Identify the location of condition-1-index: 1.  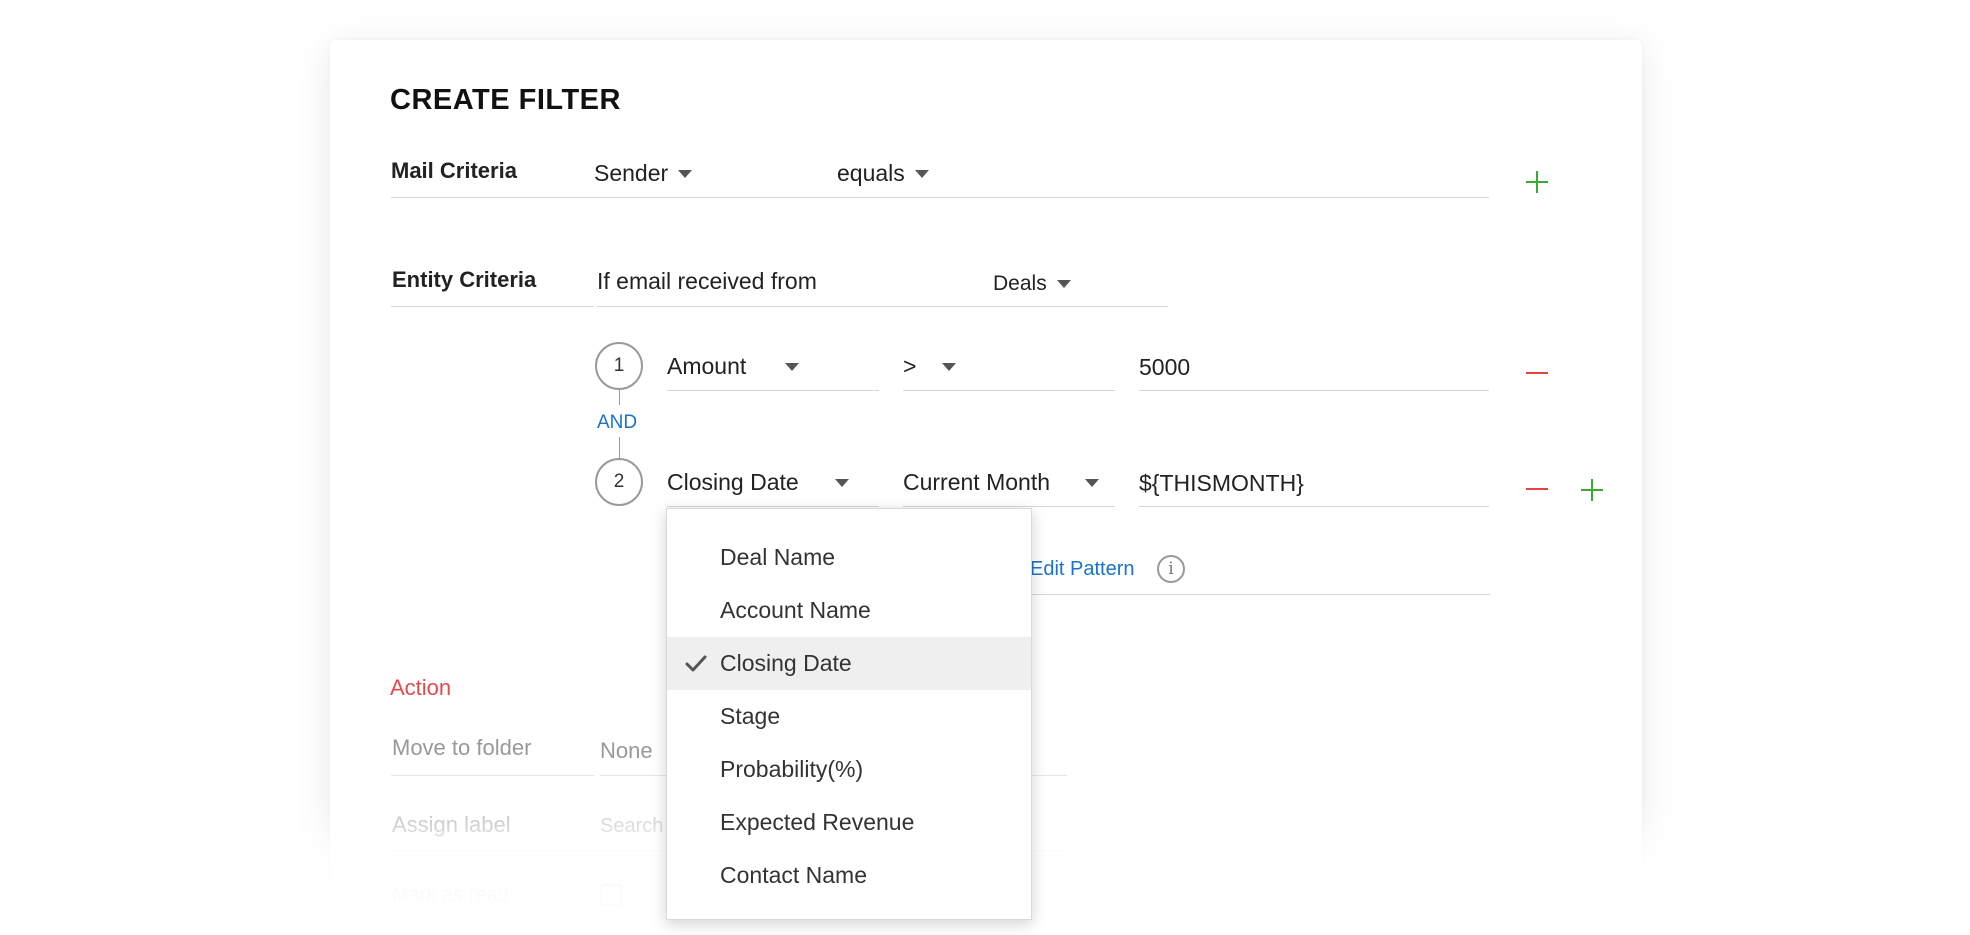
(619, 366).